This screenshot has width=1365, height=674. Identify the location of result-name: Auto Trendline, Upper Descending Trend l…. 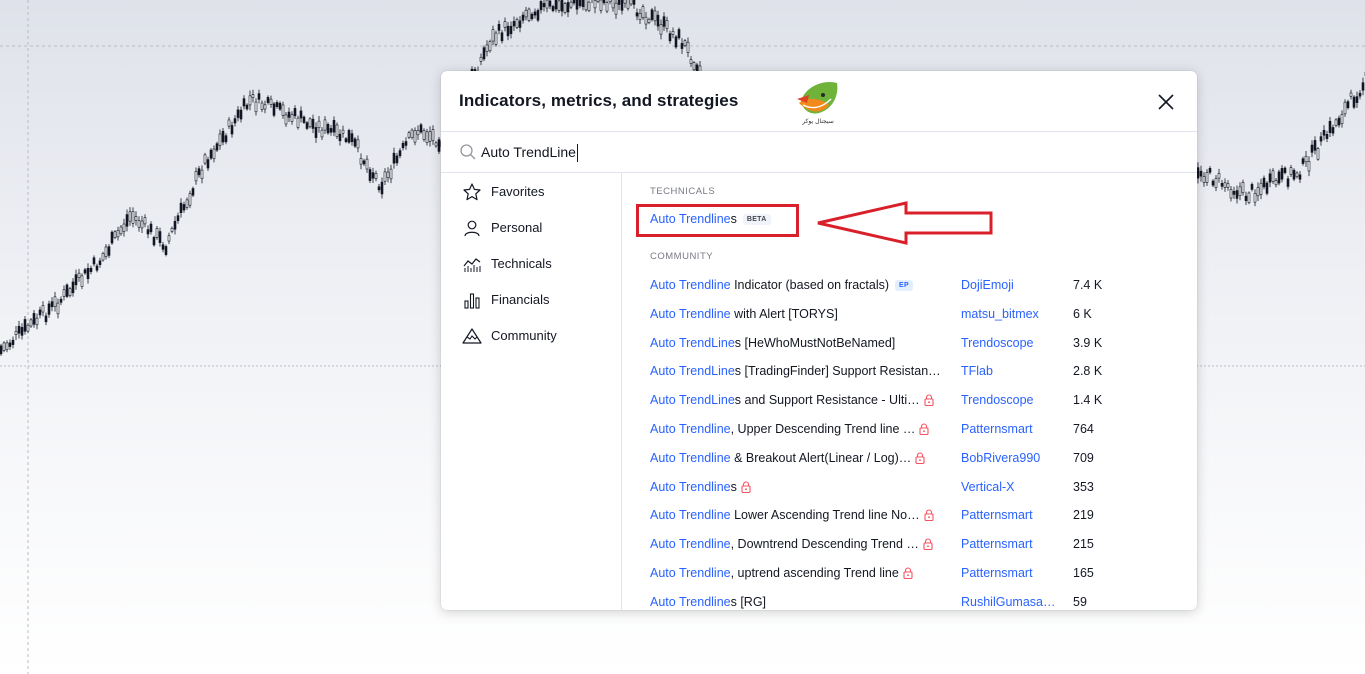
(797, 429).